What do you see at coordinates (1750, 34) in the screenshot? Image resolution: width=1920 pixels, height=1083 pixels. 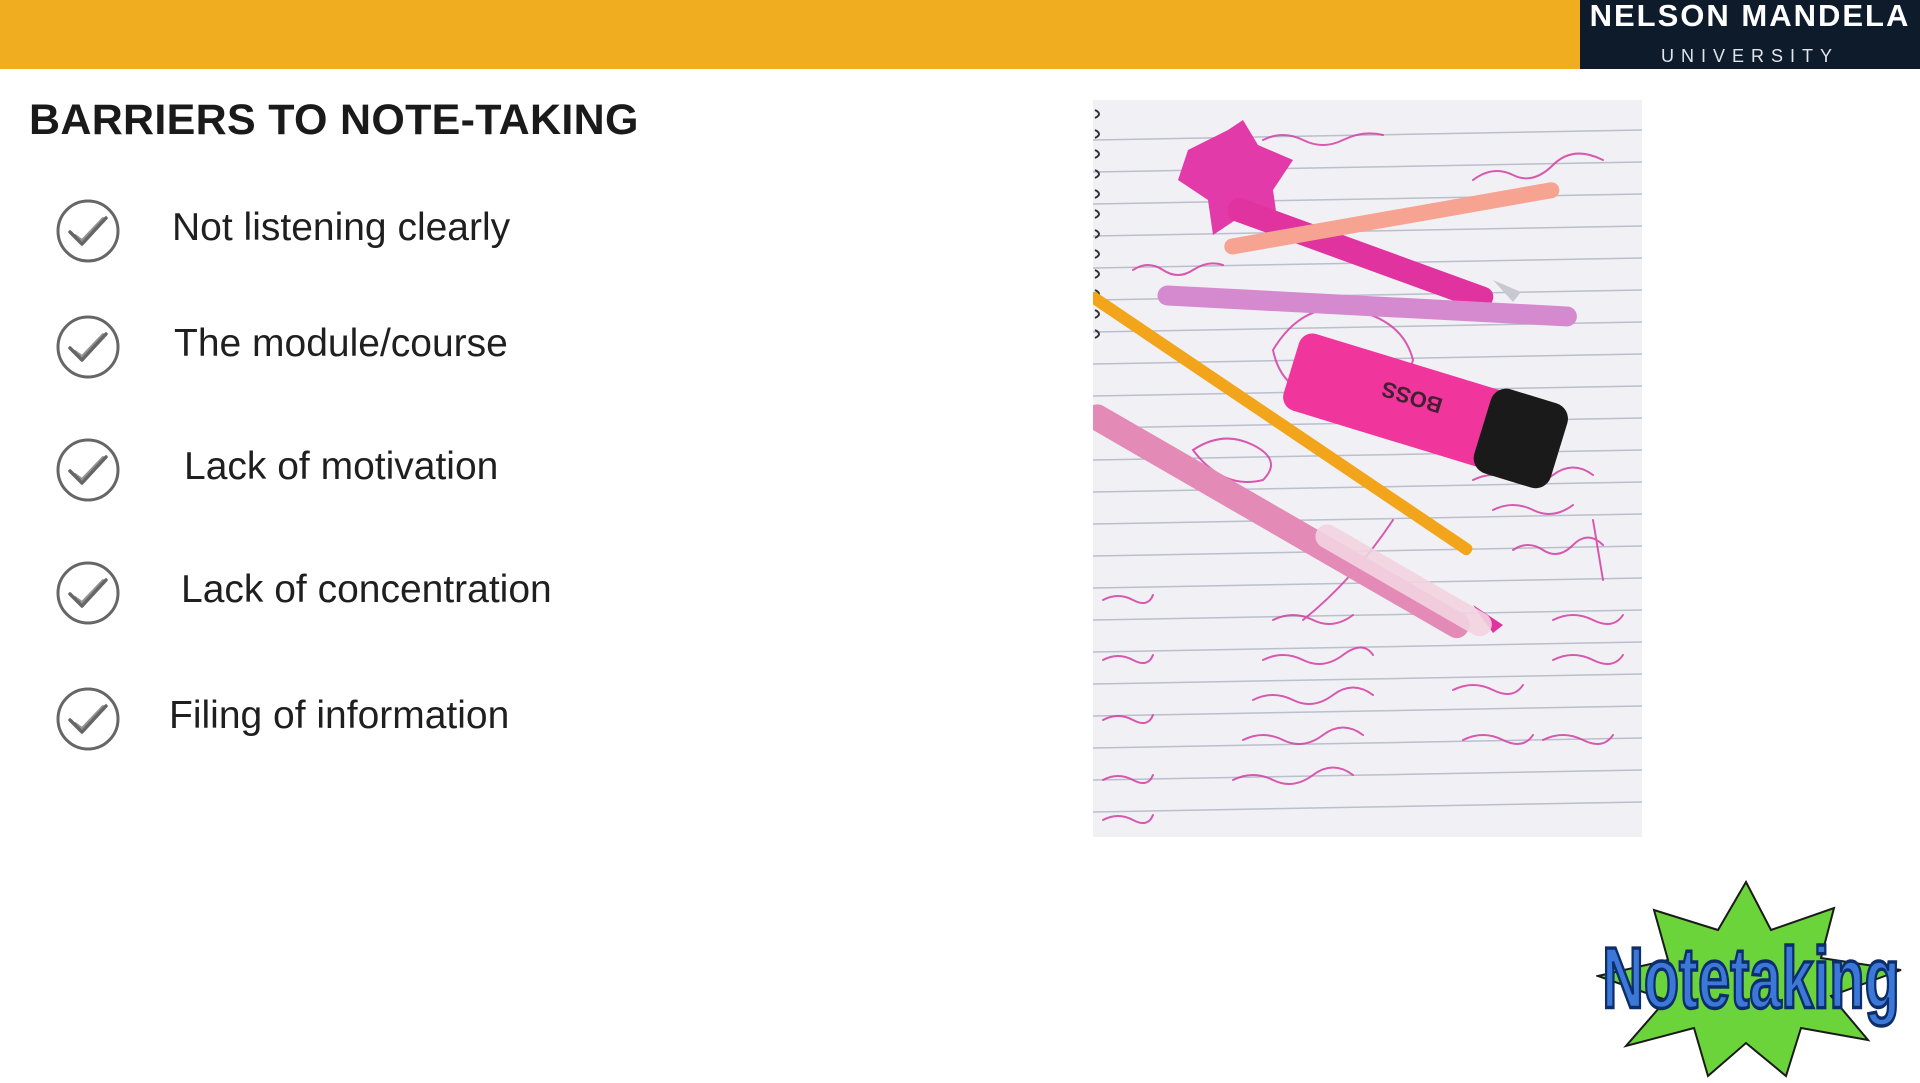 I see `university-logo: NELSON MANDELA UNIVERSITY` at bounding box center [1750, 34].